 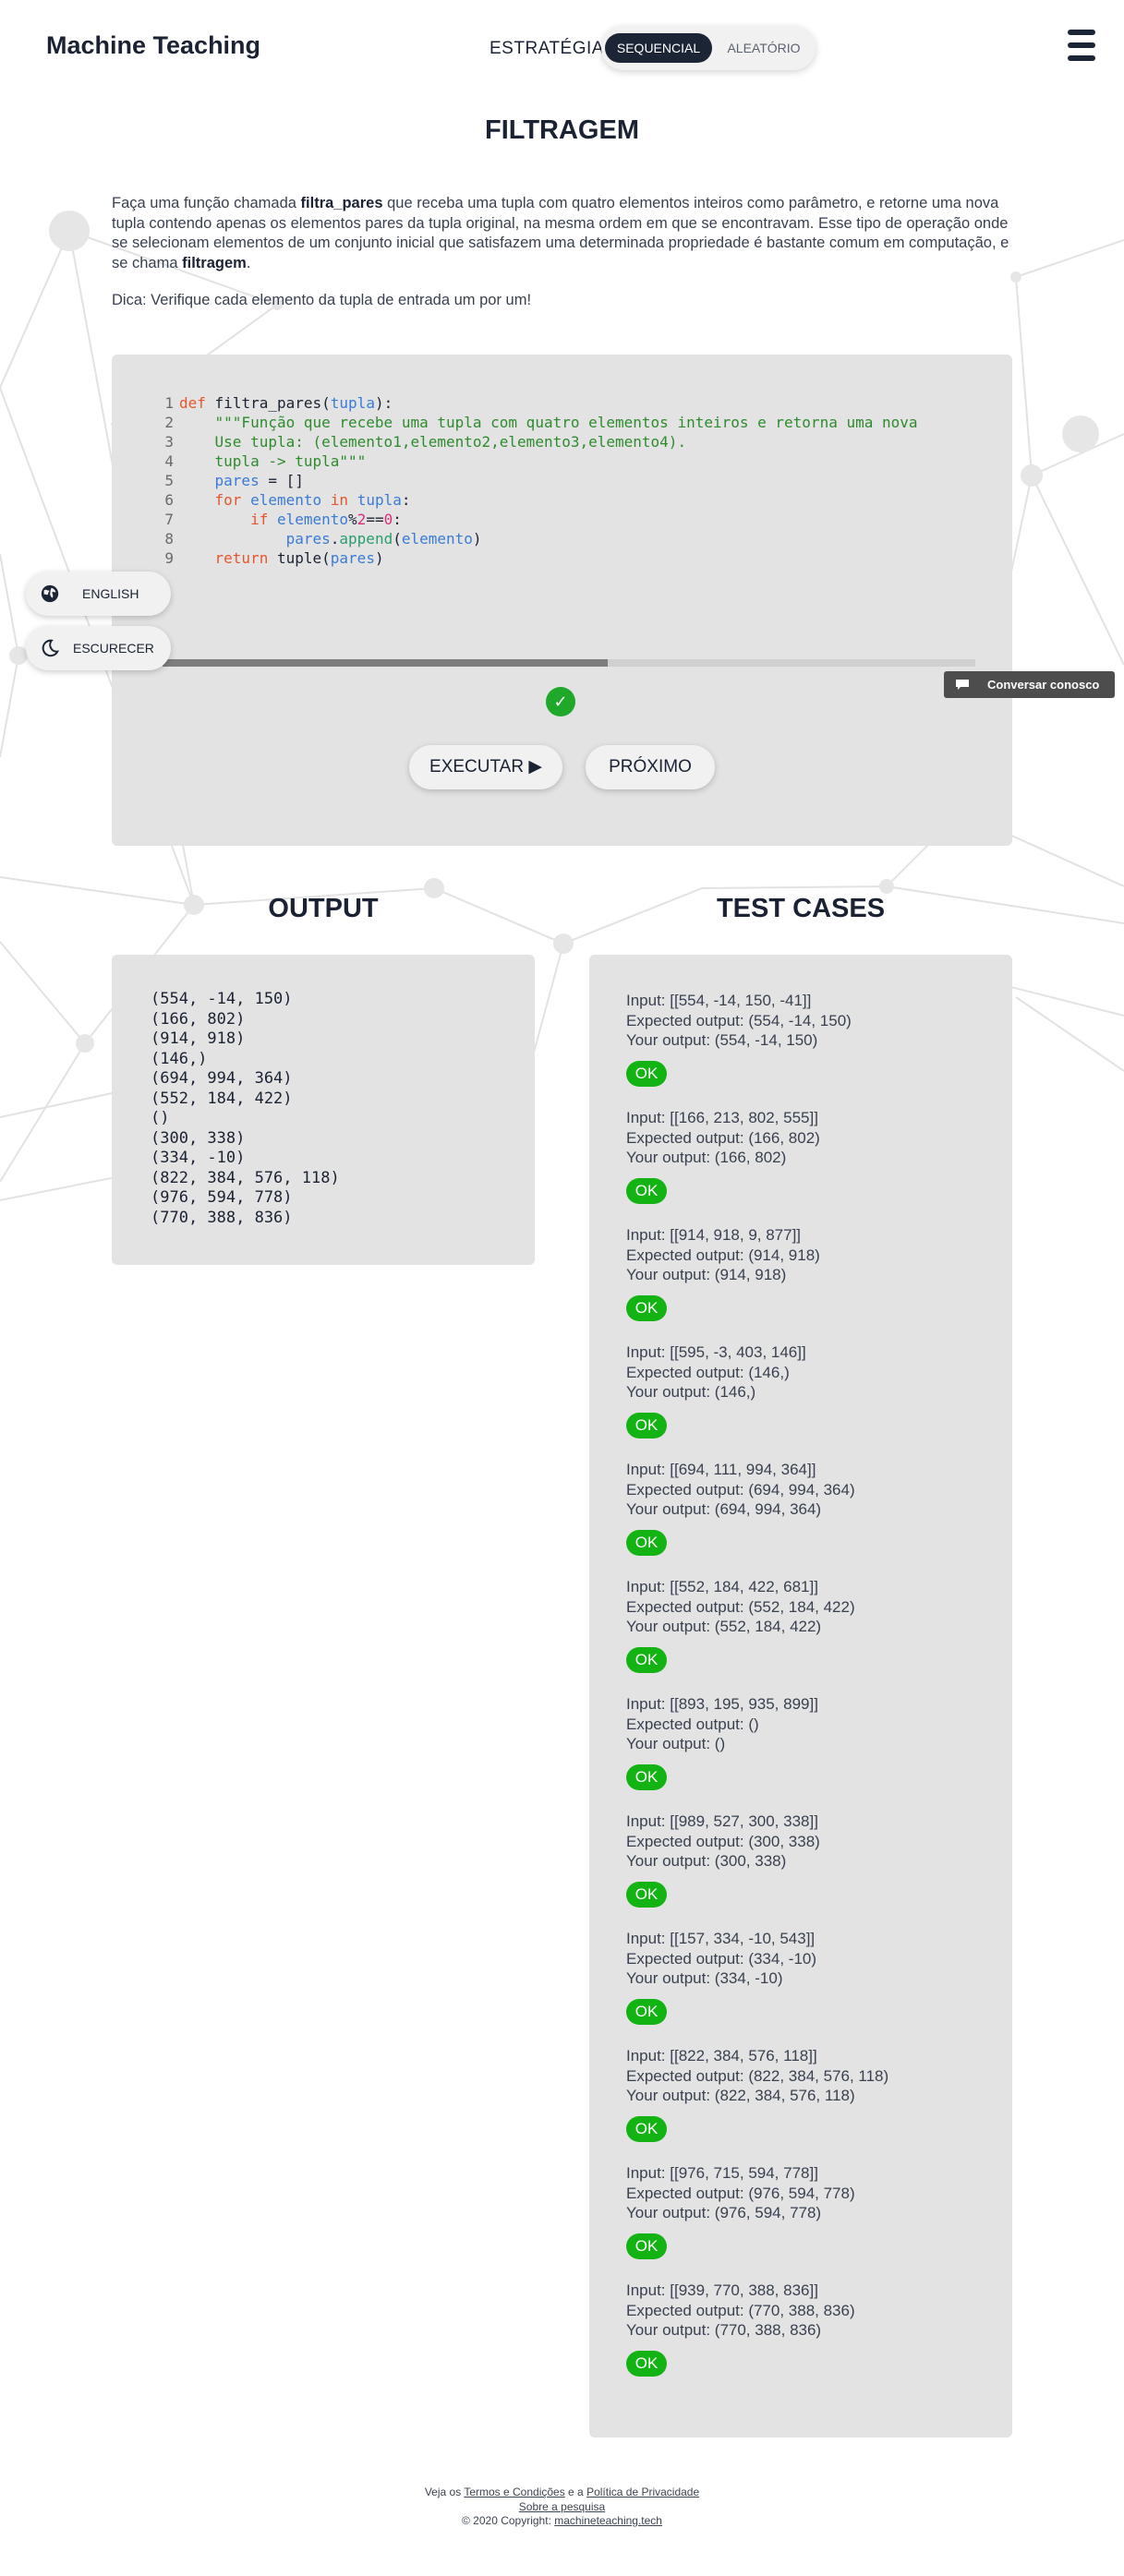 What do you see at coordinates (650, 767) in the screenshot?
I see `next-button: PRÓXIMO` at bounding box center [650, 767].